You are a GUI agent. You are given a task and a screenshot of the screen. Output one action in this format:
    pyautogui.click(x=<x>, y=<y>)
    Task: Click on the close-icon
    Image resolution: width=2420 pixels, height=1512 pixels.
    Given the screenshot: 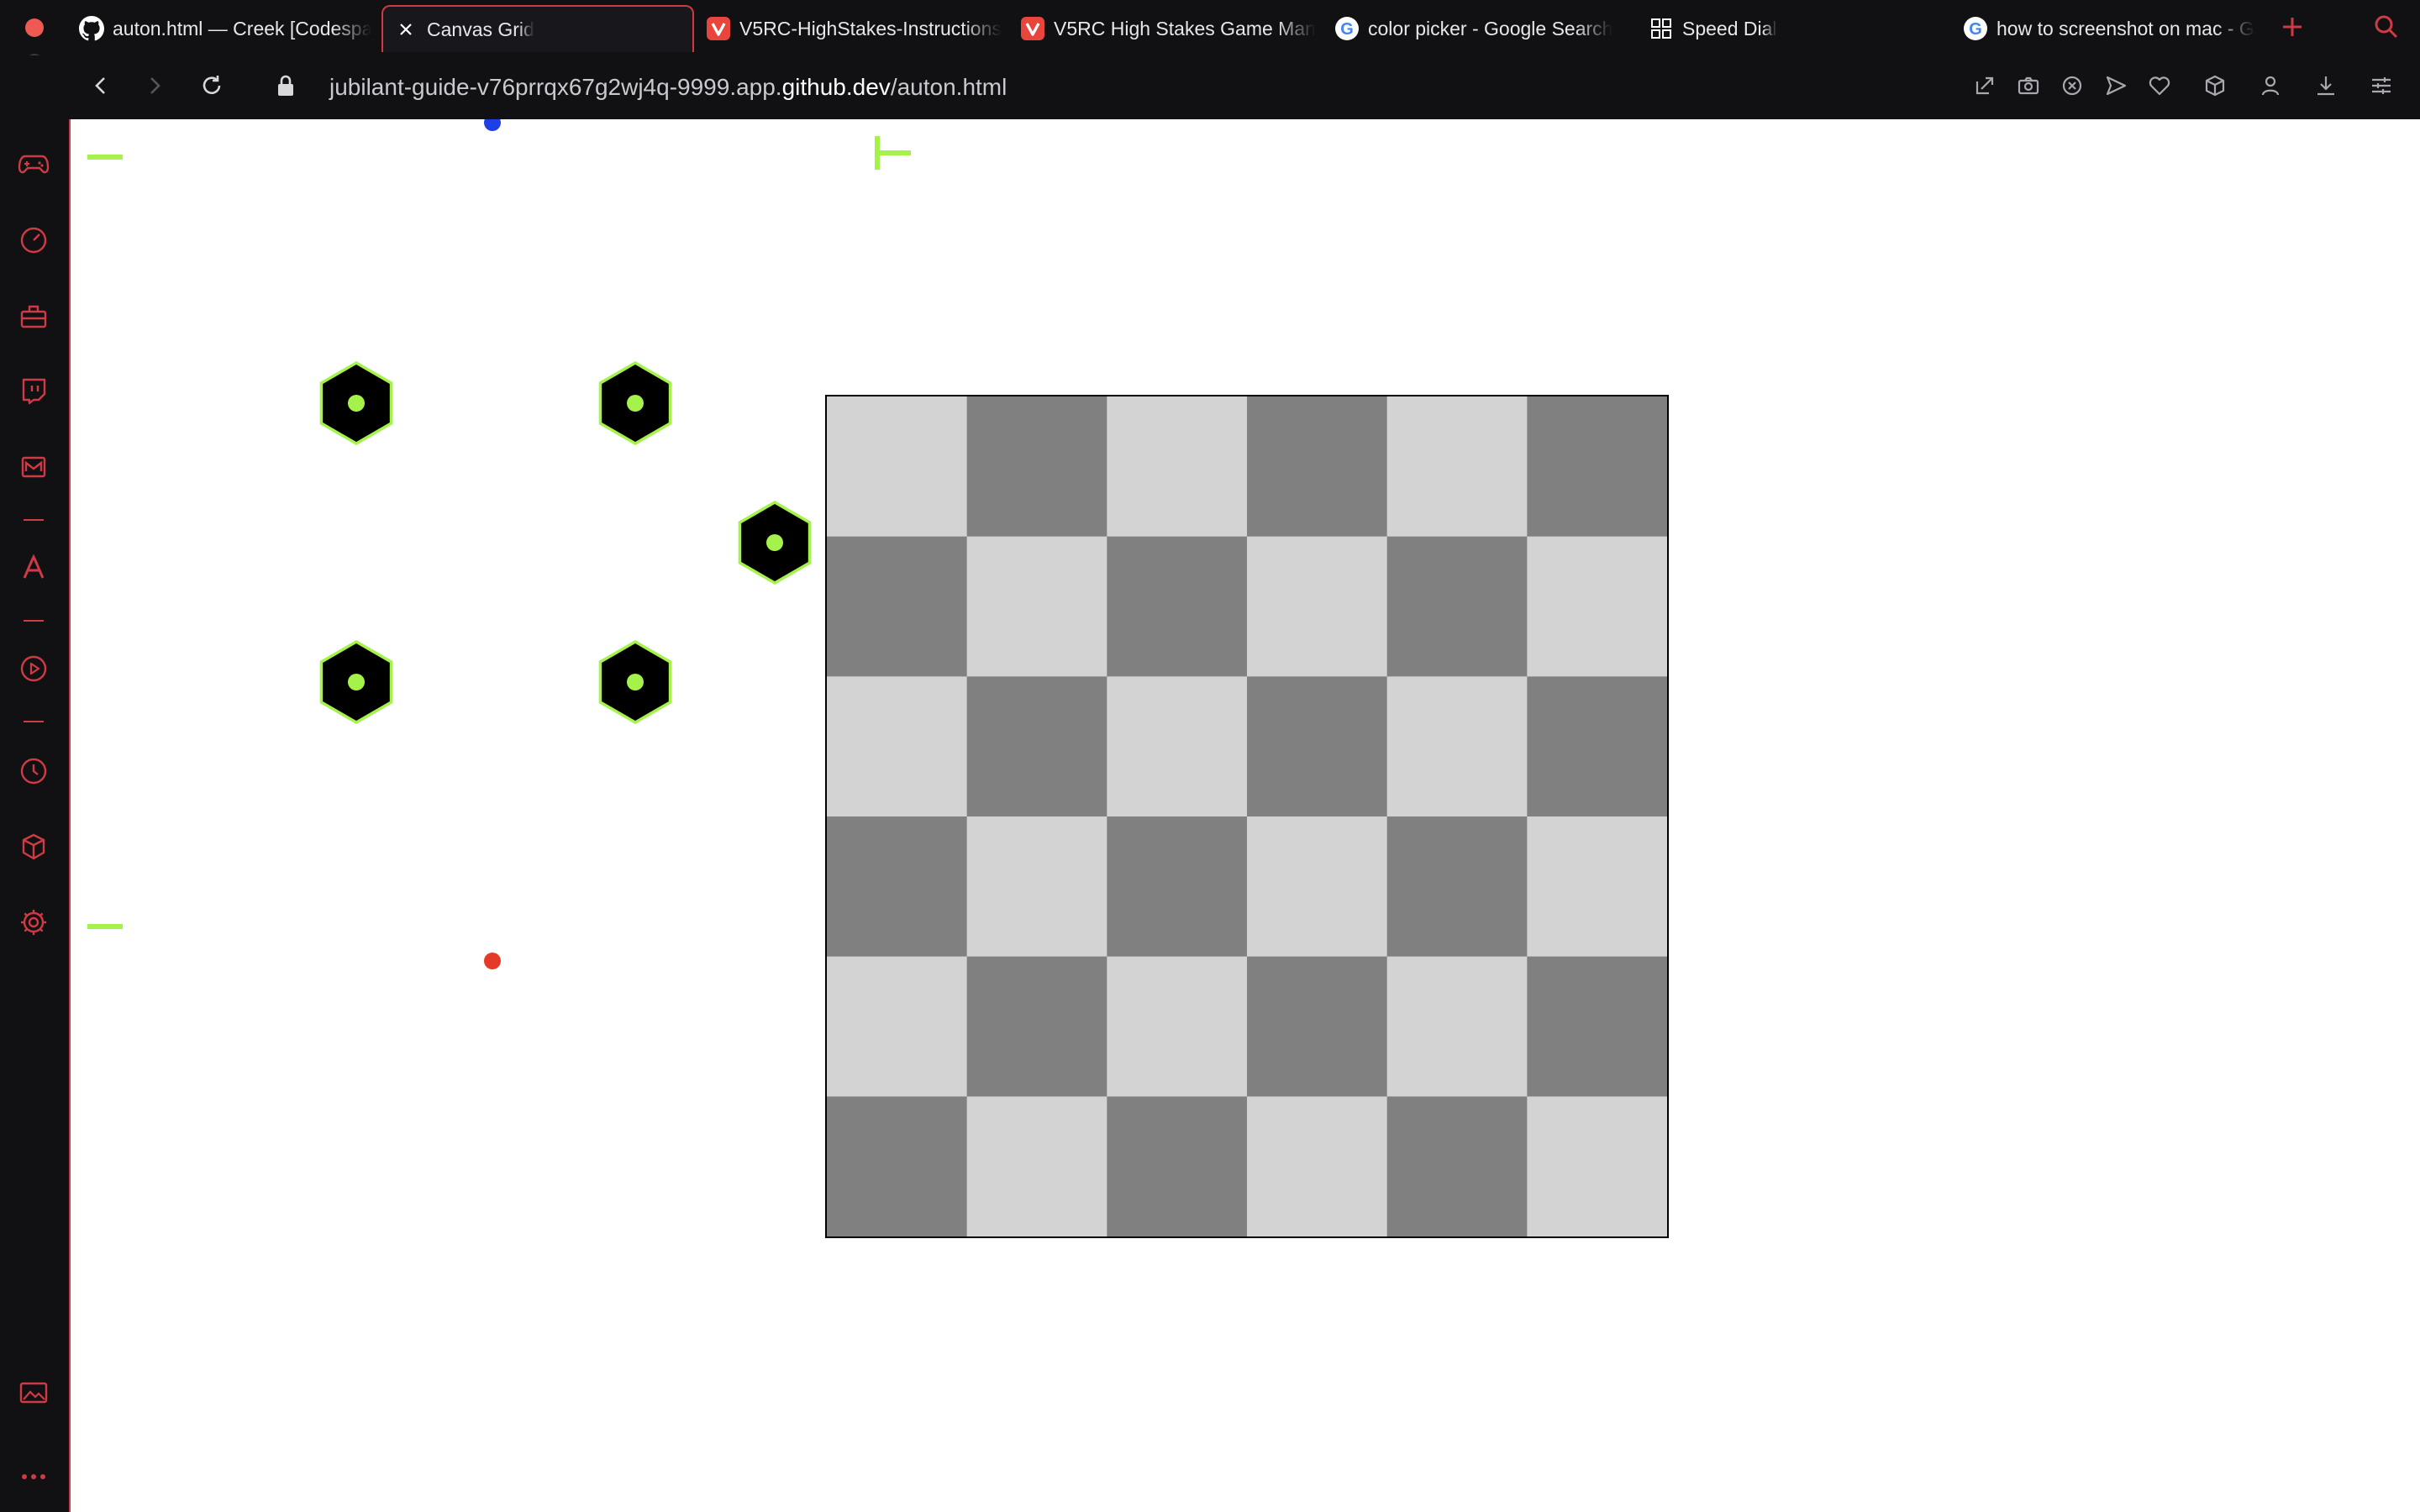 What is the action you would take?
    pyautogui.click(x=405, y=29)
    